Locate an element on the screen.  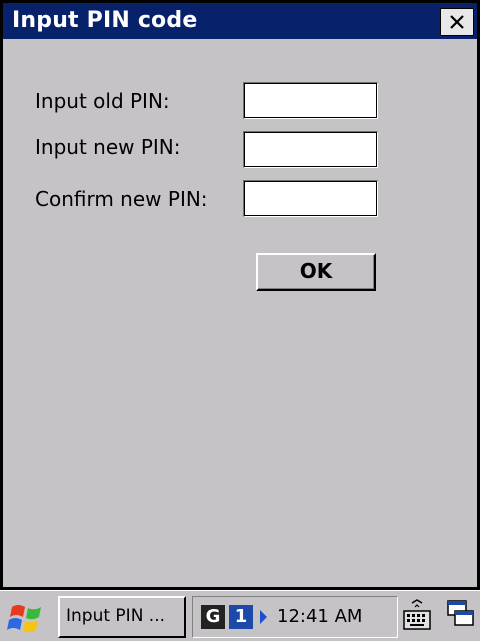
title-bar: Input PIN code is located at coordinates (240, 21).